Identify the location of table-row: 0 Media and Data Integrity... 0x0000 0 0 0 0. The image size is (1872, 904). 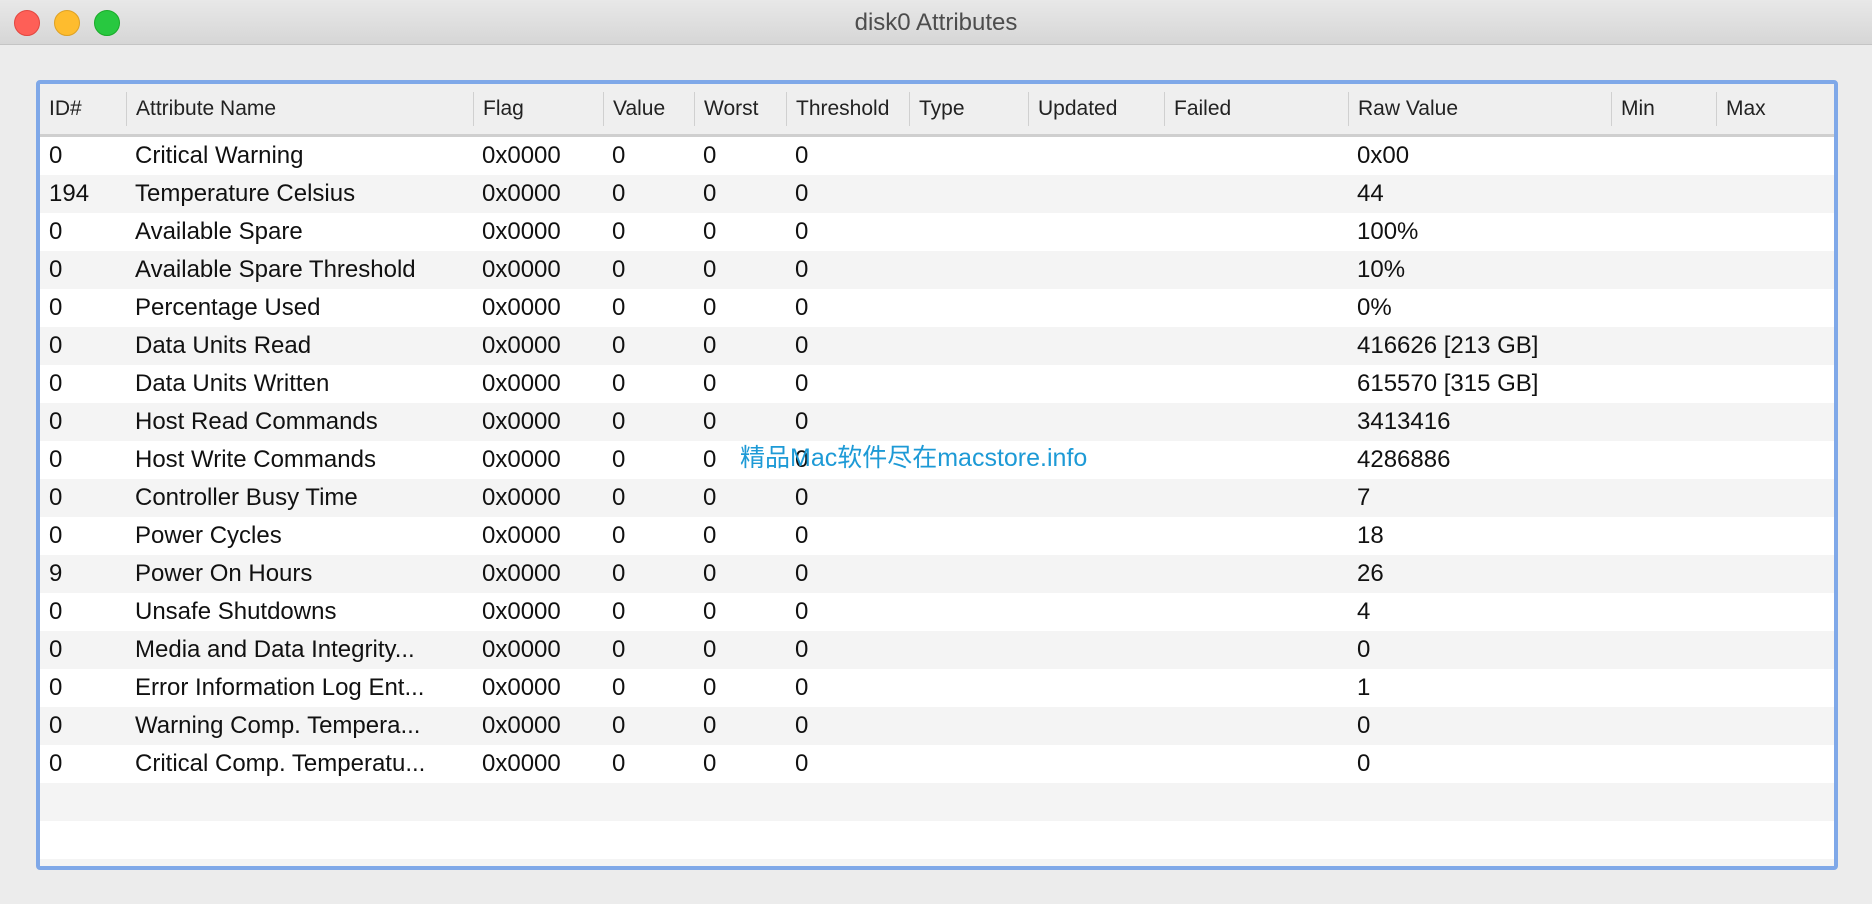
(937, 650).